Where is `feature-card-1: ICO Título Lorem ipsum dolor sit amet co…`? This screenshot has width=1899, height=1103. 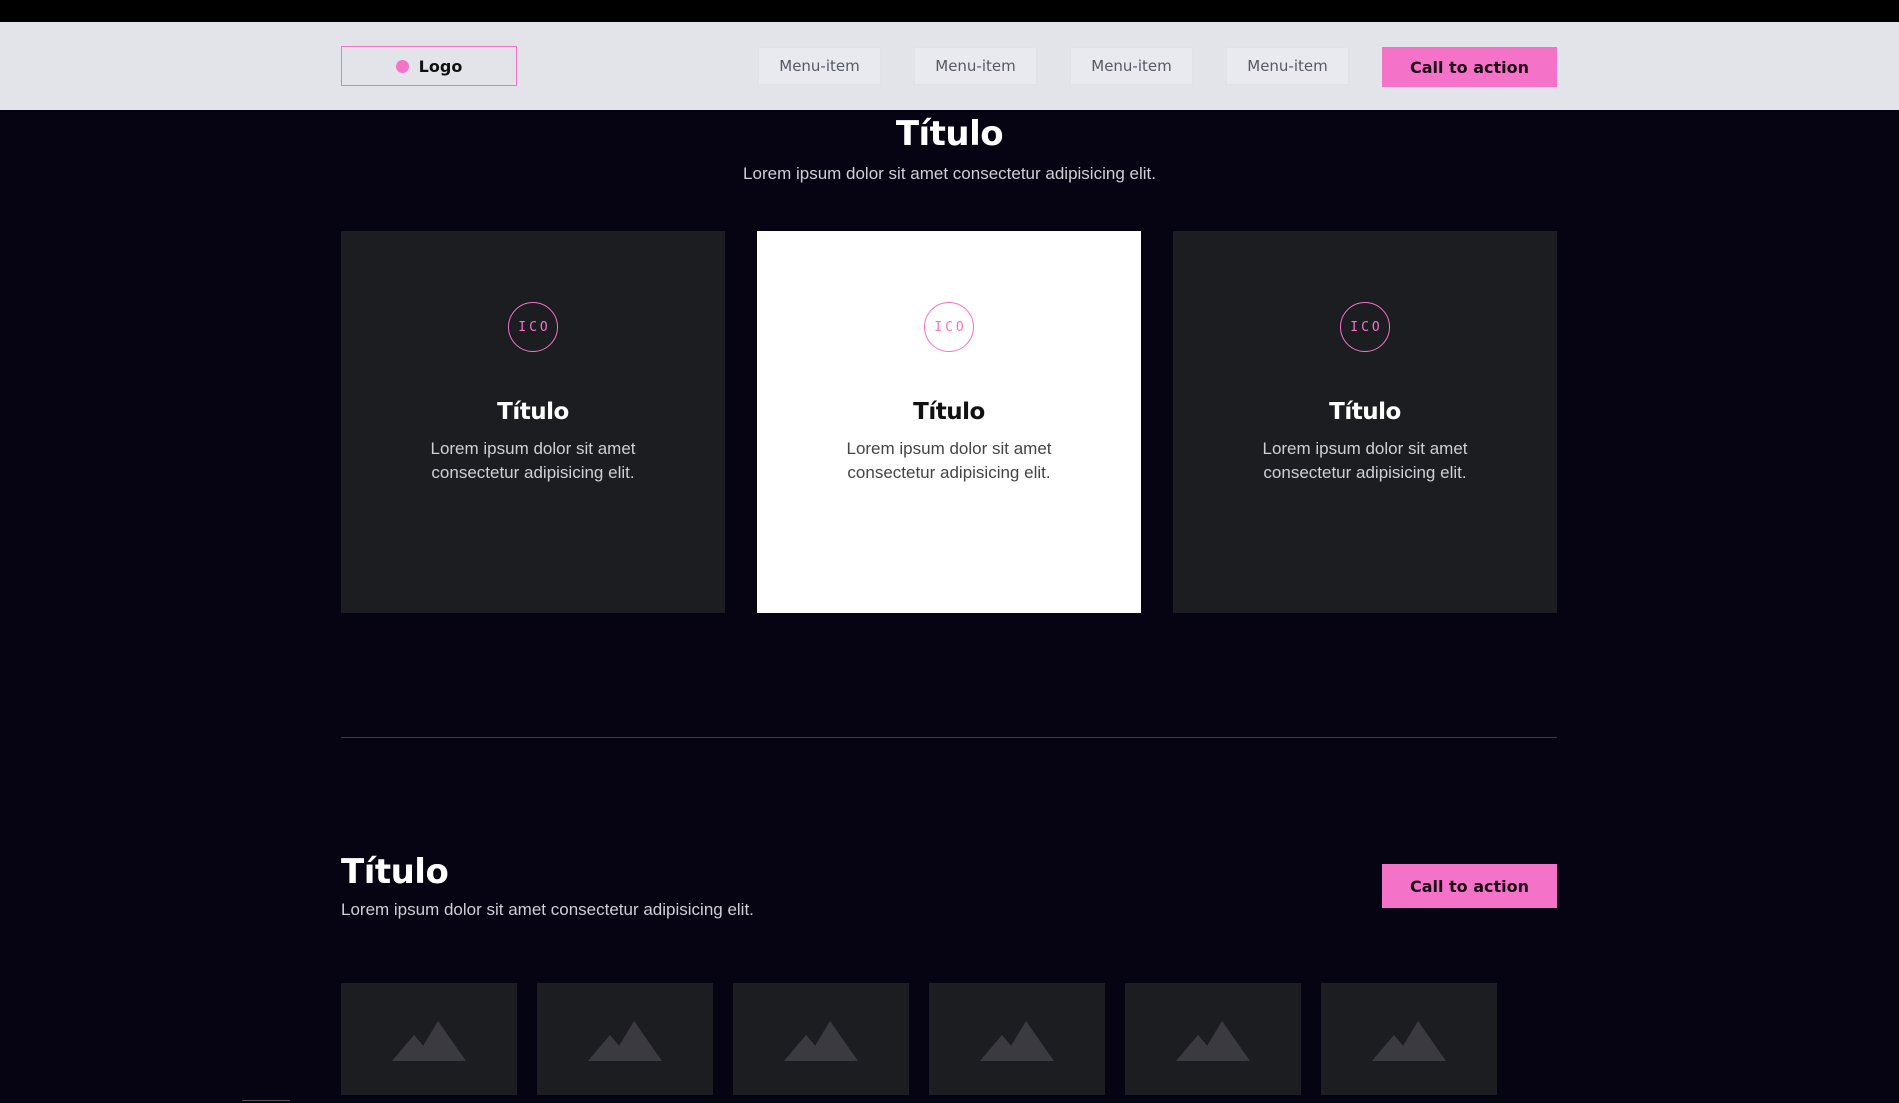 feature-card-1: ICO Título Lorem ipsum dolor sit amet co… is located at coordinates (533, 422).